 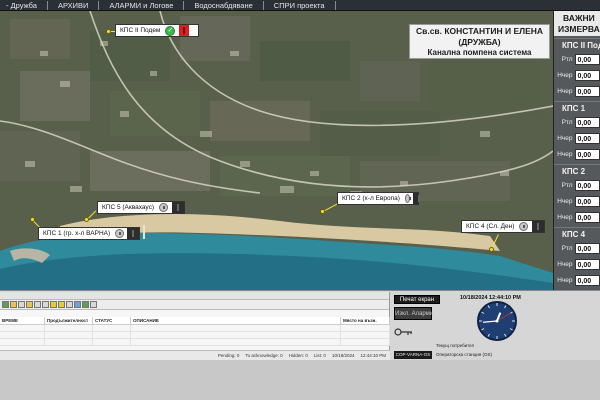 I want to click on export-icon, so click(x=69, y=304).